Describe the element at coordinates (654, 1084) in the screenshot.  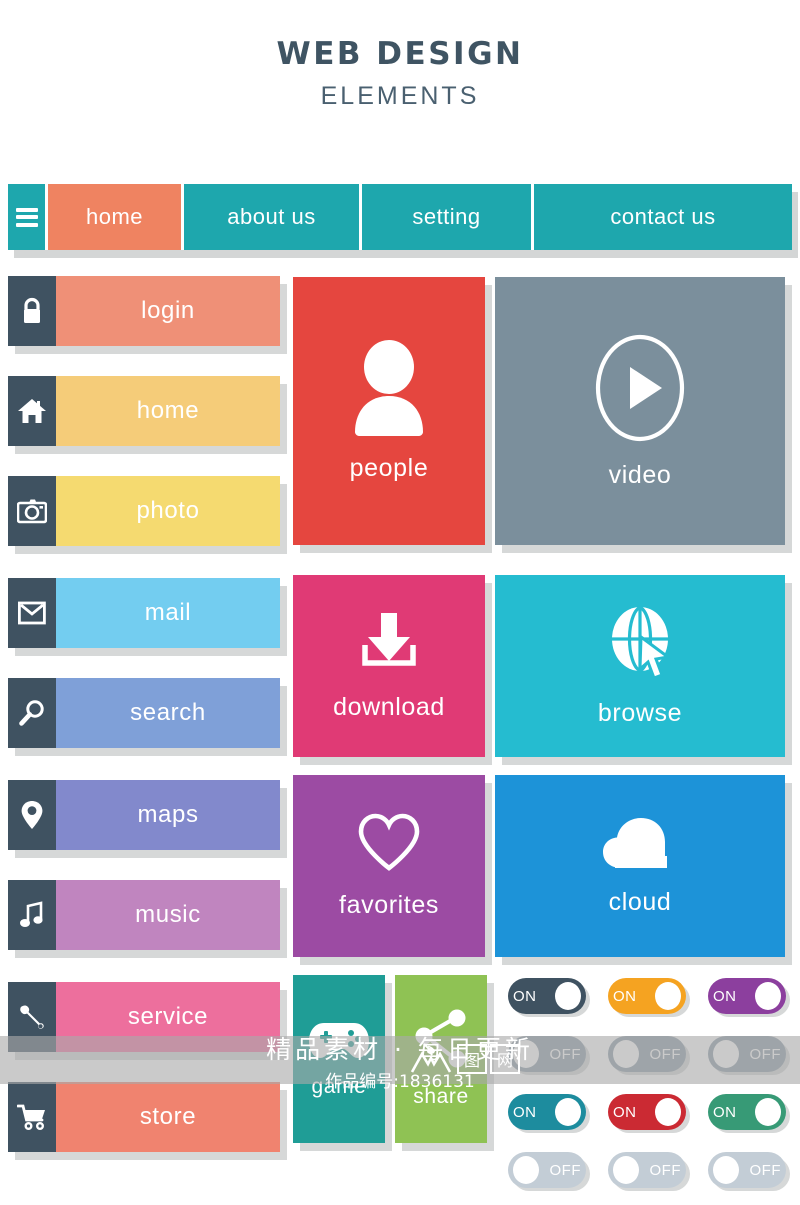
I see `toggle-grid: ON ON ON OFF OFF OFF ON ON ON OFF OFF OFF` at that location.